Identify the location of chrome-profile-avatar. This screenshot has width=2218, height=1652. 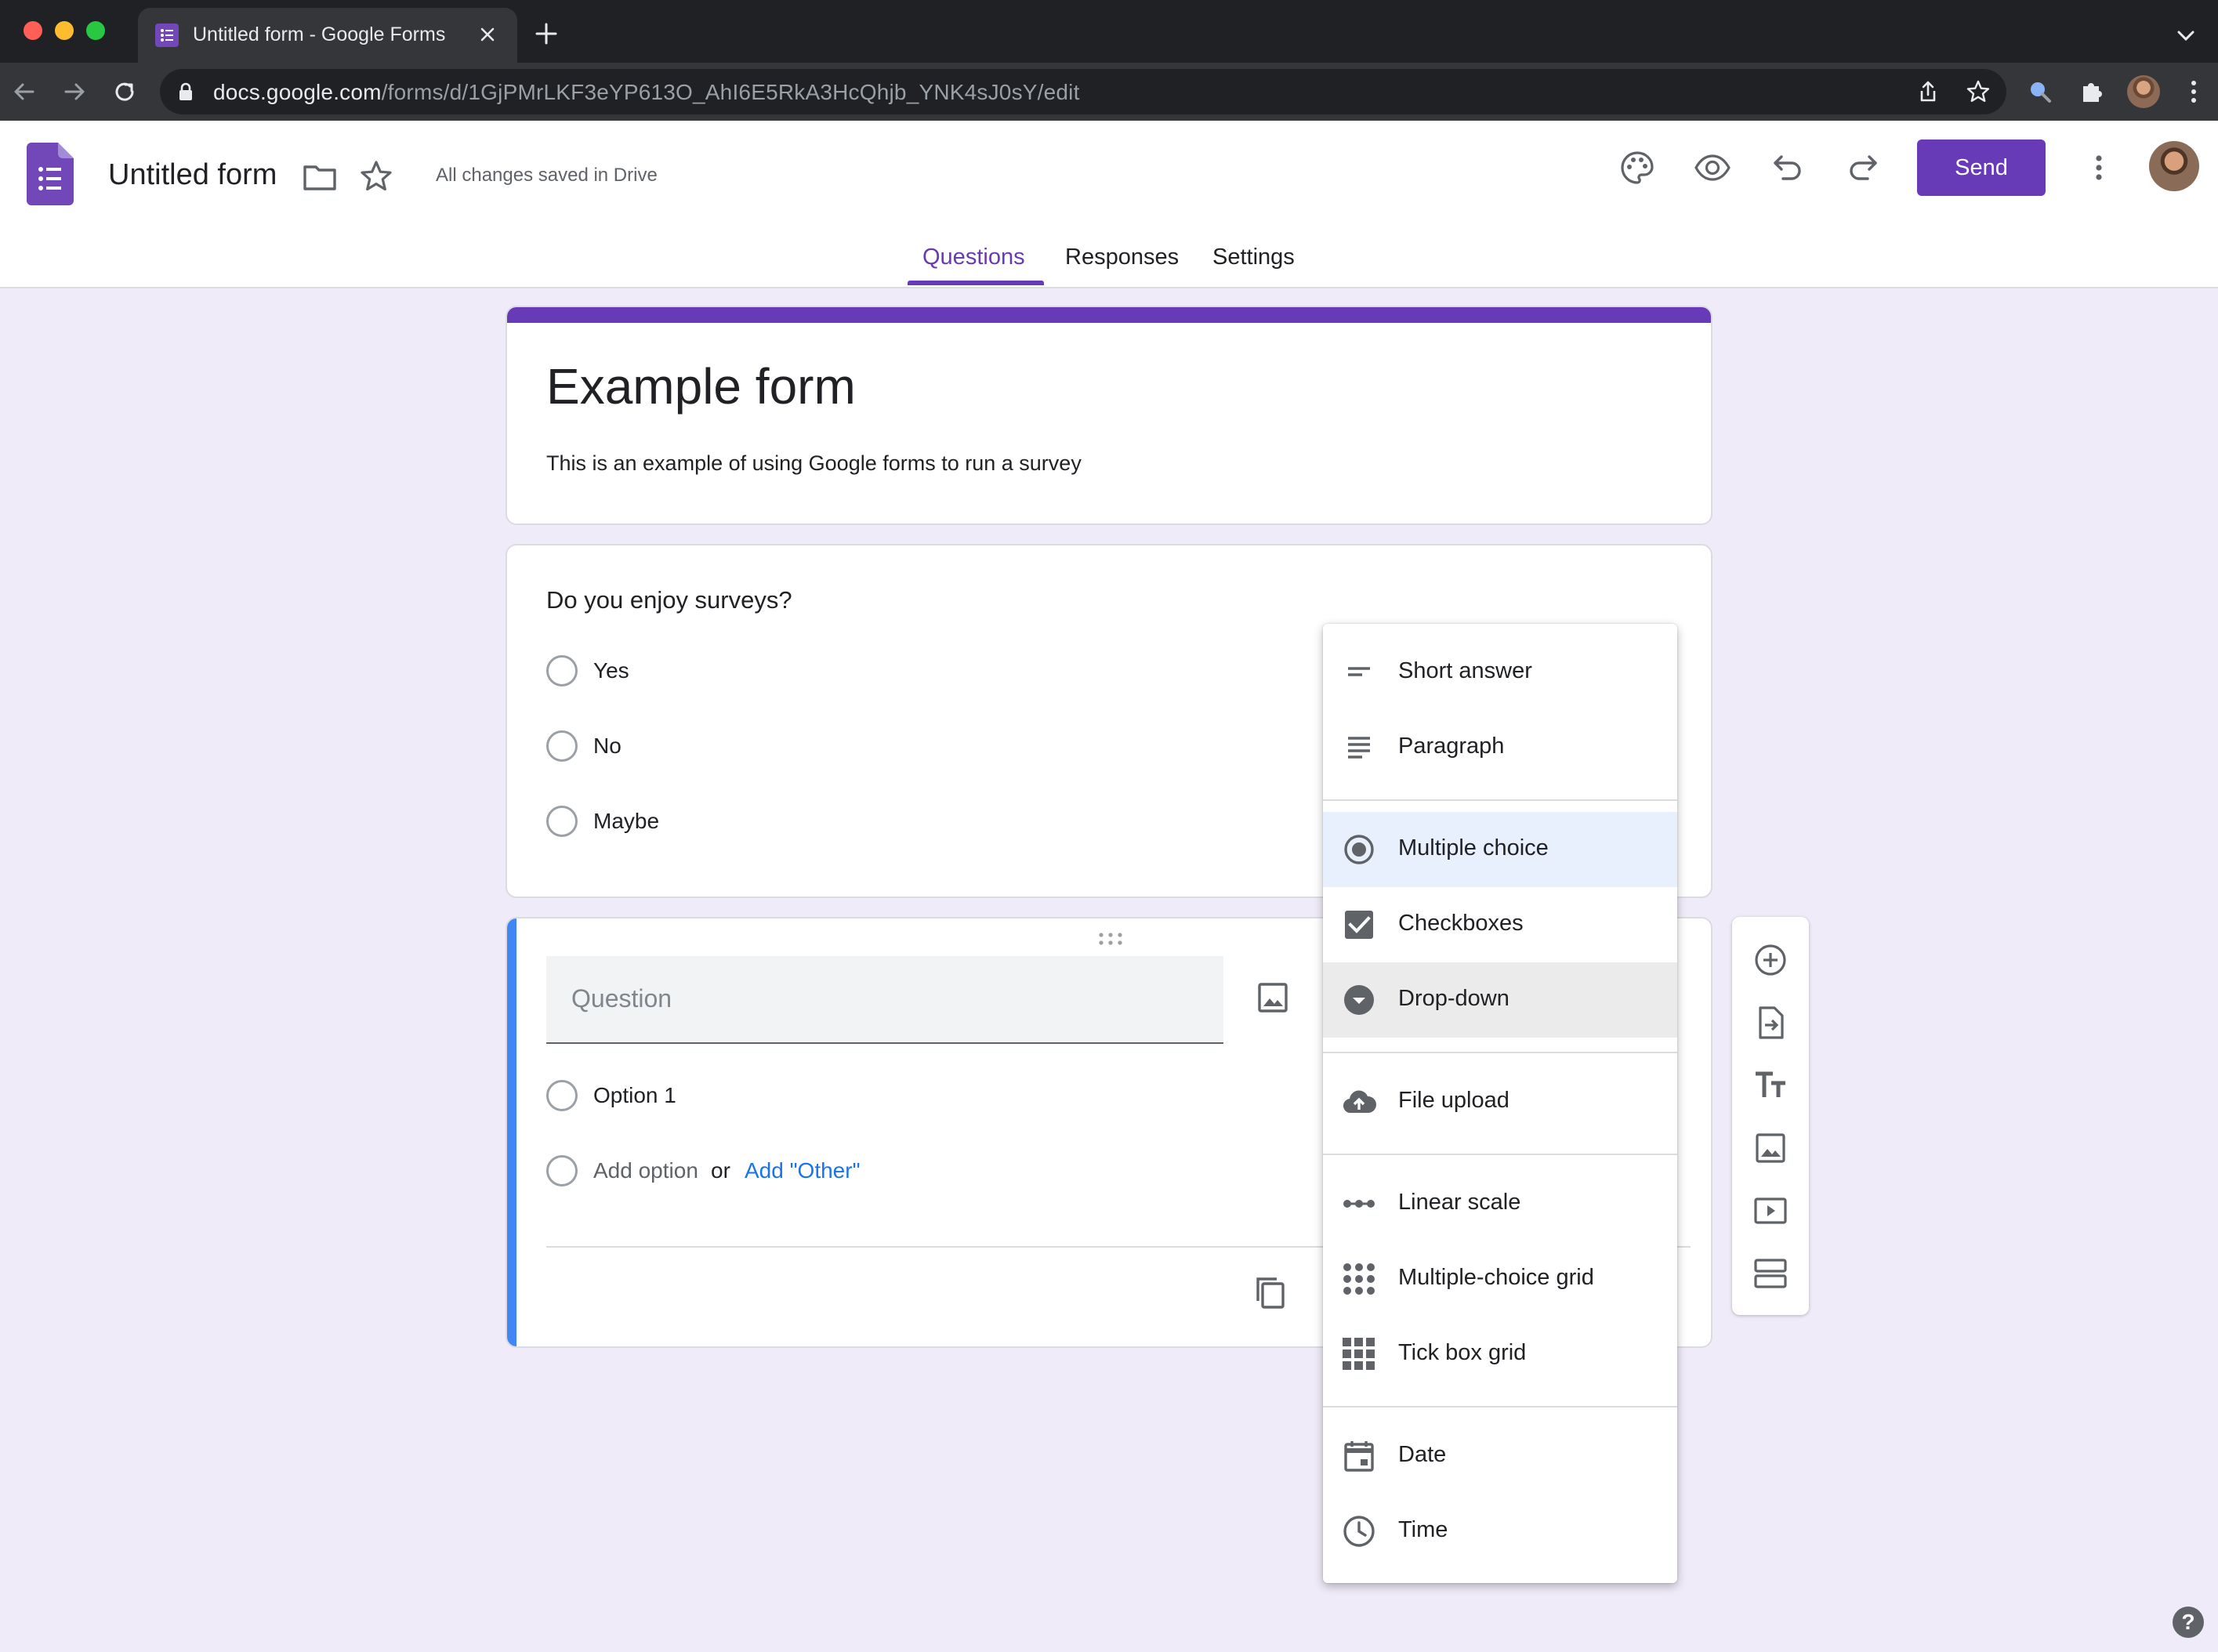
(2143, 91).